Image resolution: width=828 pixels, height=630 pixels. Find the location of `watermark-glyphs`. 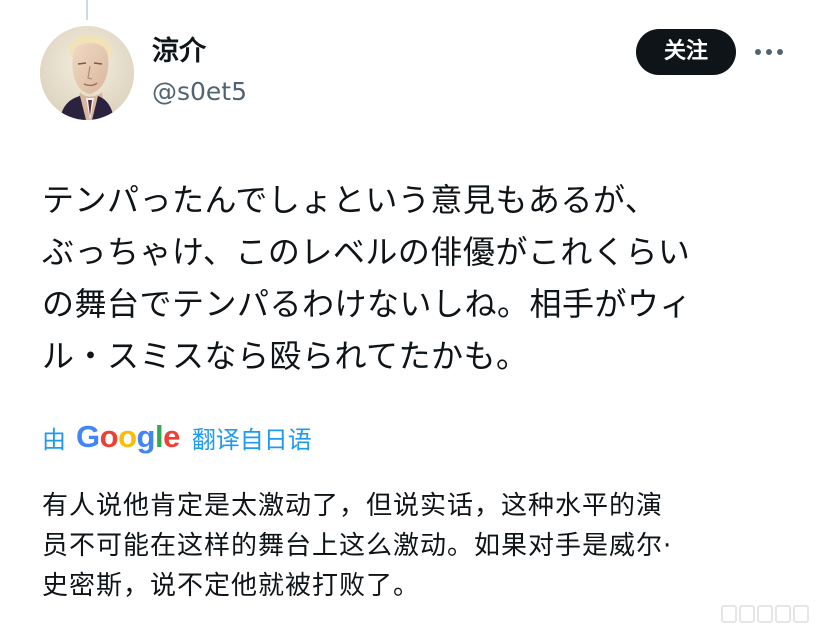

watermark-glyphs is located at coordinates (765, 614).